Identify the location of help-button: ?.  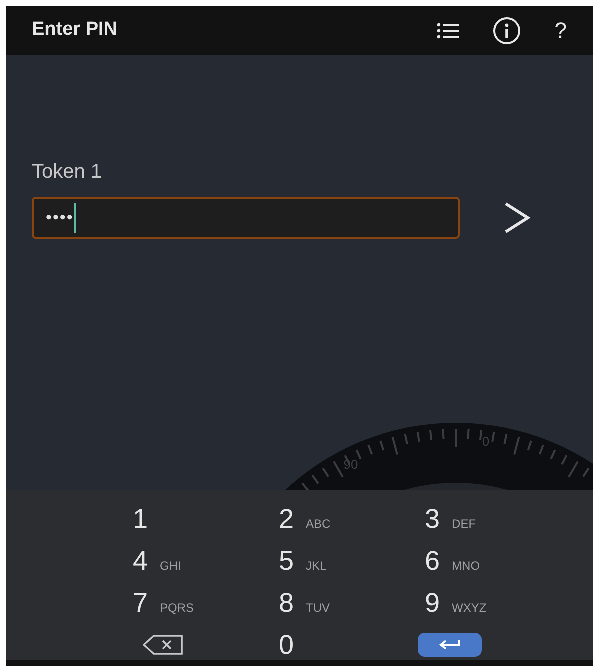
(560, 31).